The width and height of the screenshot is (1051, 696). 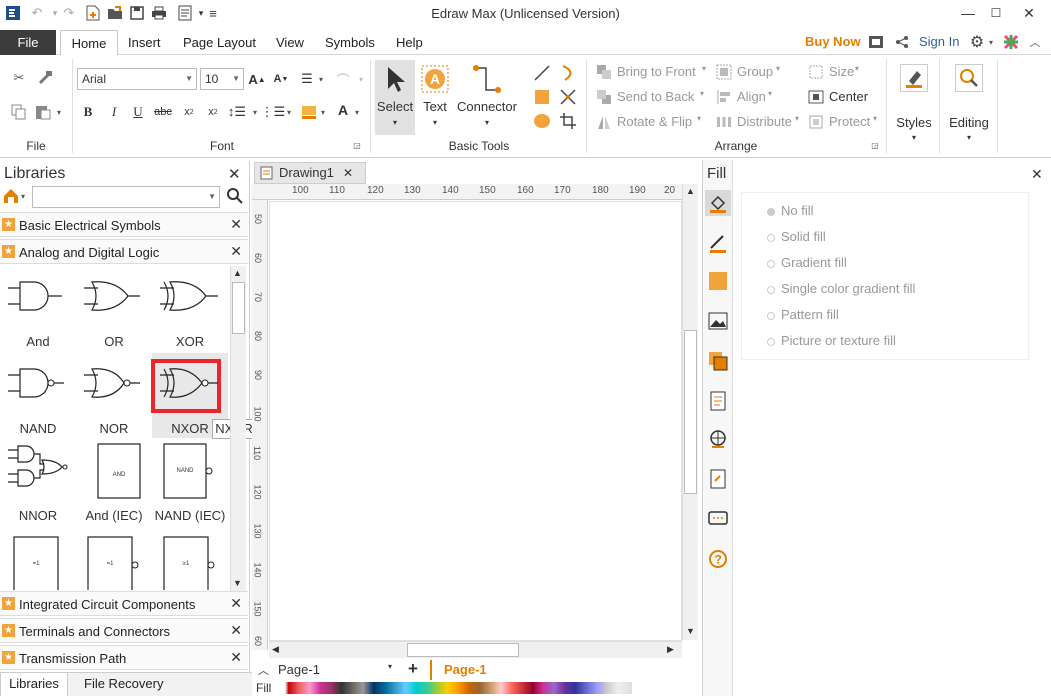 I want to click on scroll-right-icon: ▶, so click(x=670, y=649).